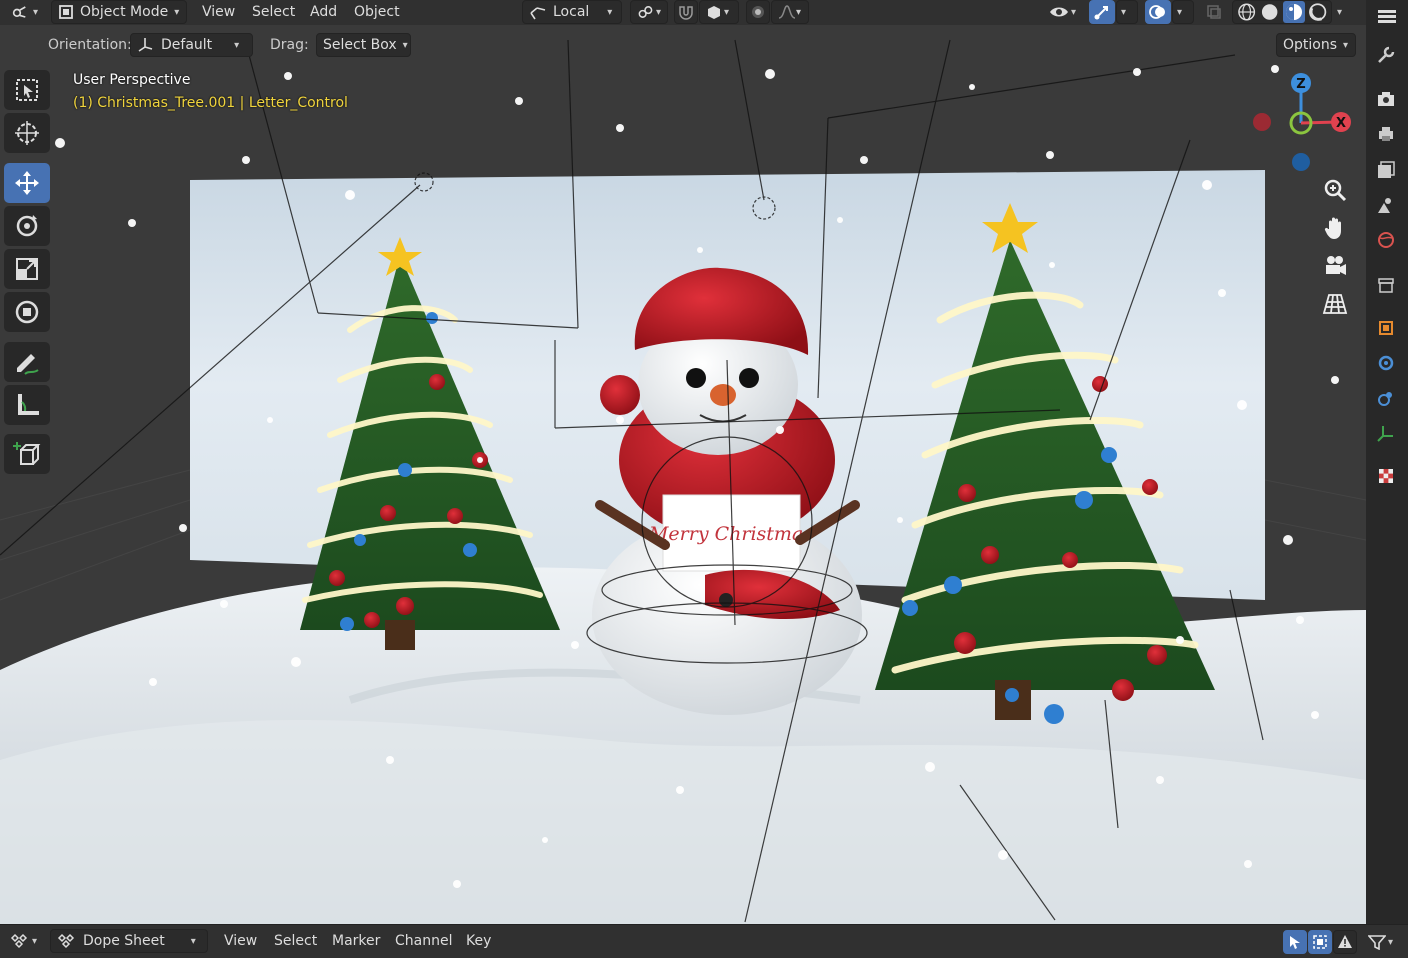  Describe the element at coordinates (1262, 122) in the screenshot. I see `gizmo-neg-x` at that location.